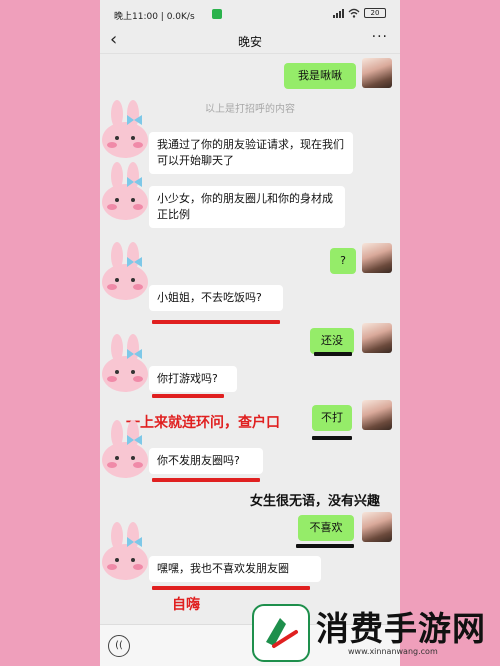  I want to click on message-bubble: 嘿嘿，我也不喜欢发朋友圈, so click(235, 569).